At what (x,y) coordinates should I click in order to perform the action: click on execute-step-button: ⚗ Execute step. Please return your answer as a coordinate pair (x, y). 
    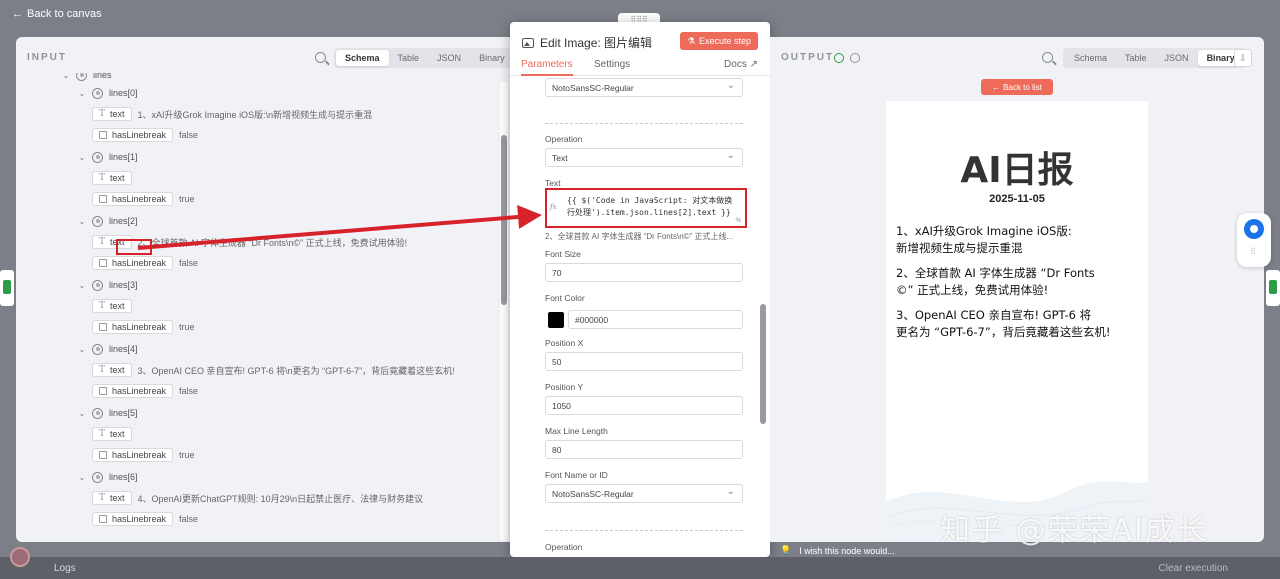
    Looking at the image, I should click on (719, 41).